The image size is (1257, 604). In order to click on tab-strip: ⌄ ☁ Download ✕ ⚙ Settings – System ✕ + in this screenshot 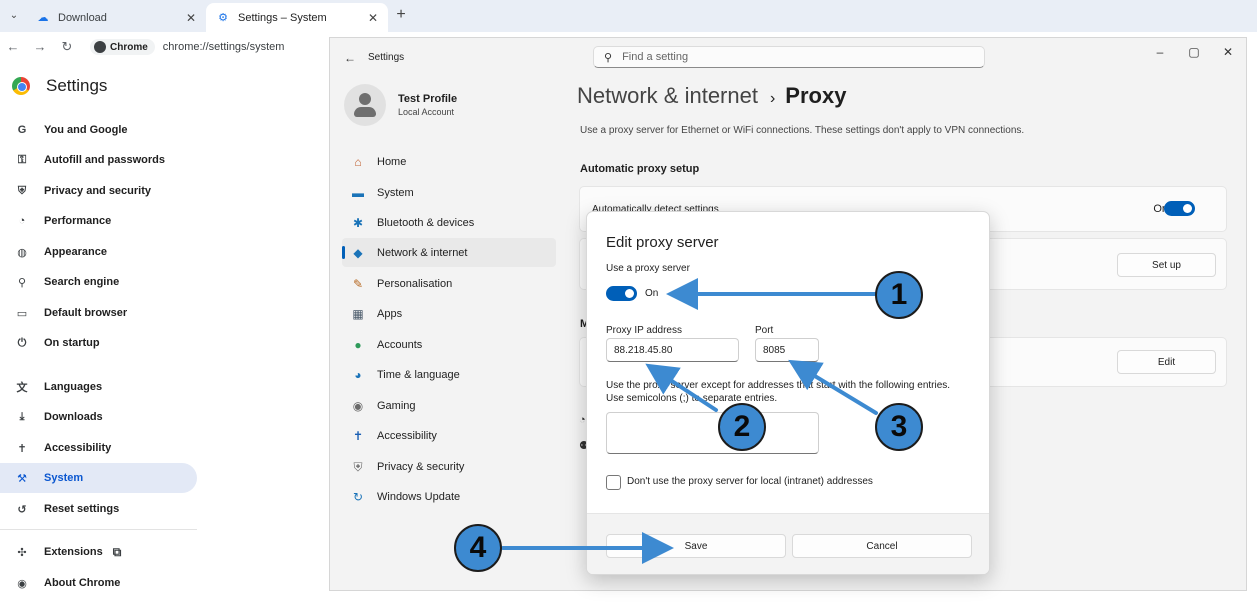, I will do `click(628, 16)`.